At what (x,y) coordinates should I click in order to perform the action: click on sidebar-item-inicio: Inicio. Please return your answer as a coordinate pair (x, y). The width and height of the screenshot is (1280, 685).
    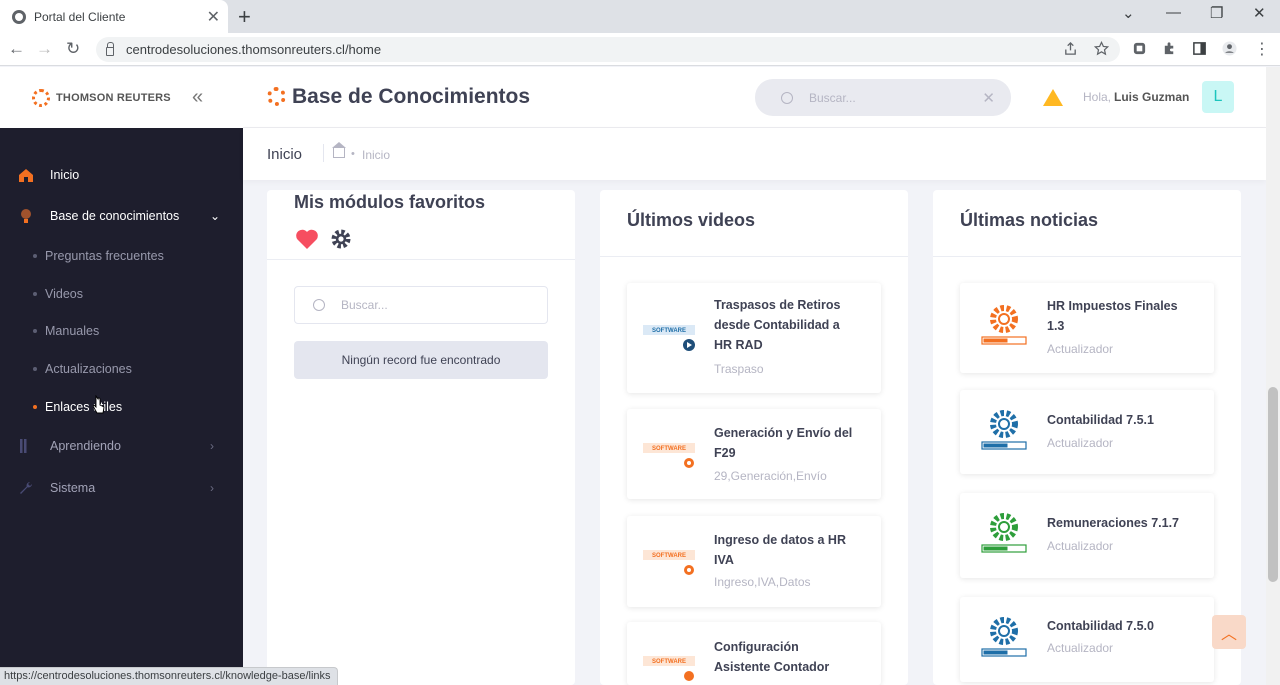
    Looking at the image, I should click on (121, 175).